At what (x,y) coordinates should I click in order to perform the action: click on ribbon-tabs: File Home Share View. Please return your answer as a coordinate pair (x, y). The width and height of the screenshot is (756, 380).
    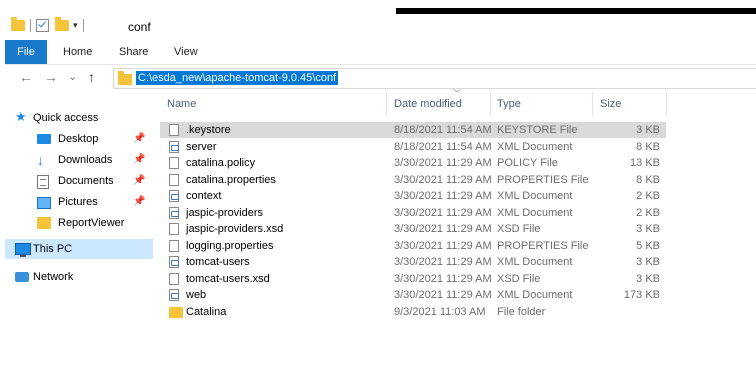
    Looking at the image, I should click on (380, 52).